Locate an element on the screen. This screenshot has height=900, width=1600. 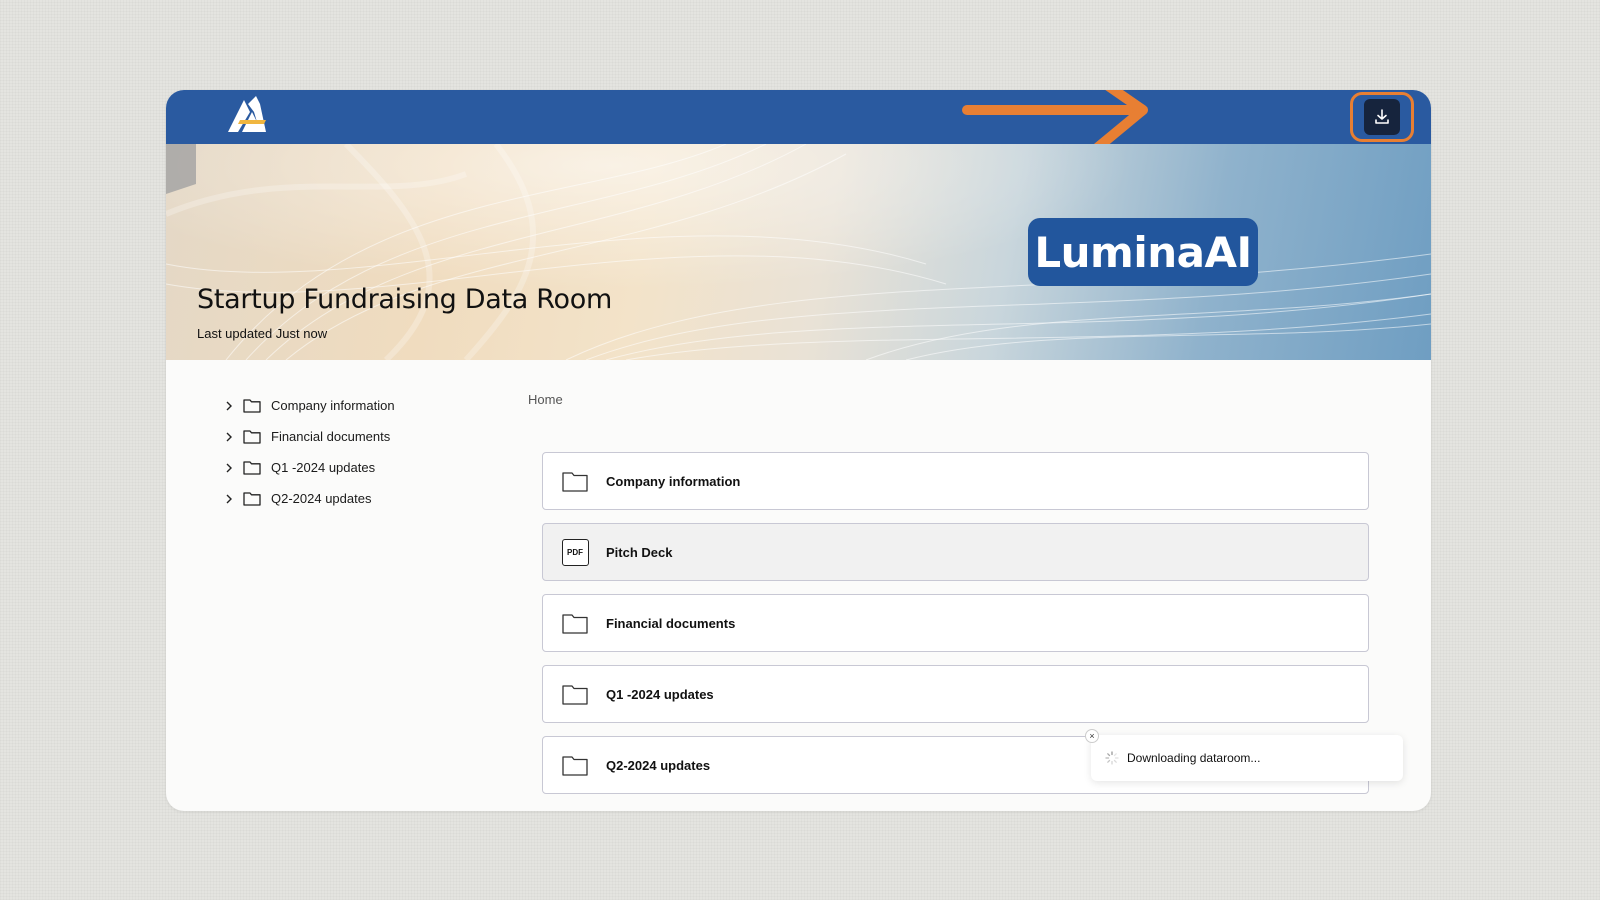
list-item: Financial documents is located at coordinates (955, 623).